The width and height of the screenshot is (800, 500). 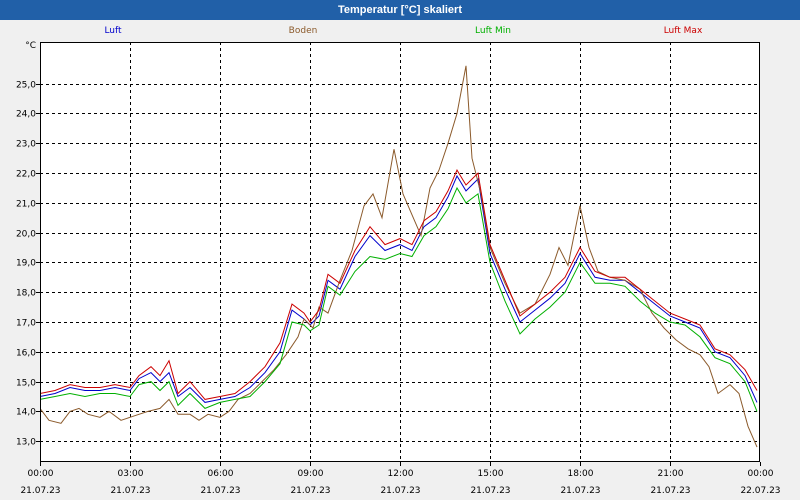 I want to click on legend-entry-boden: Boden, so click(x=303, y=31).